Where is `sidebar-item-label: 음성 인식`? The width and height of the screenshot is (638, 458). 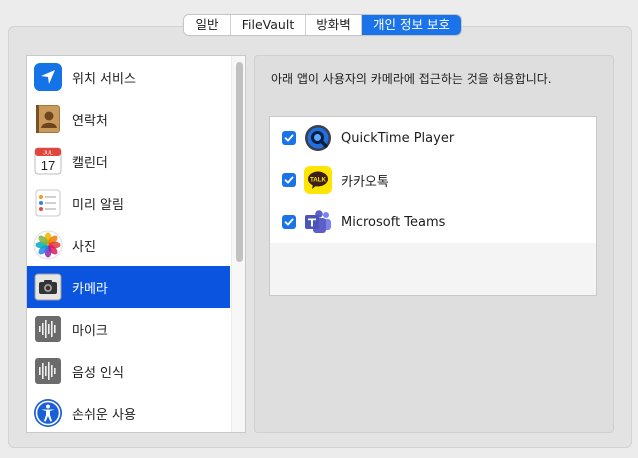 sidebar-item-label: 음성 인식 is located at coordinates (98, 373).